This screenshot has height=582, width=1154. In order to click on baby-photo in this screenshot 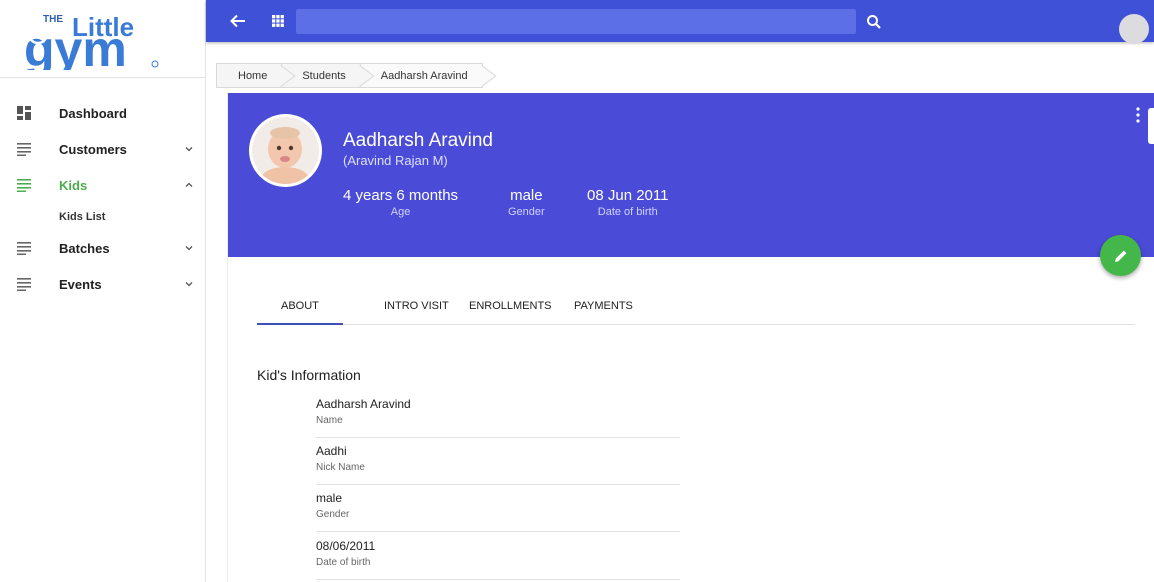, I will do `click(285, 150)`.